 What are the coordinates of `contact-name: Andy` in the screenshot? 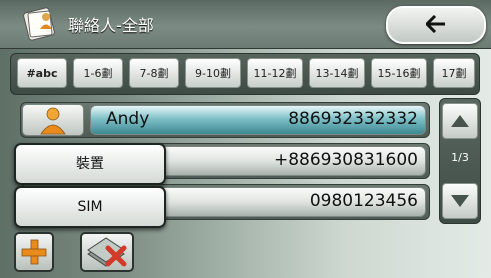 It's located at (128, 119).